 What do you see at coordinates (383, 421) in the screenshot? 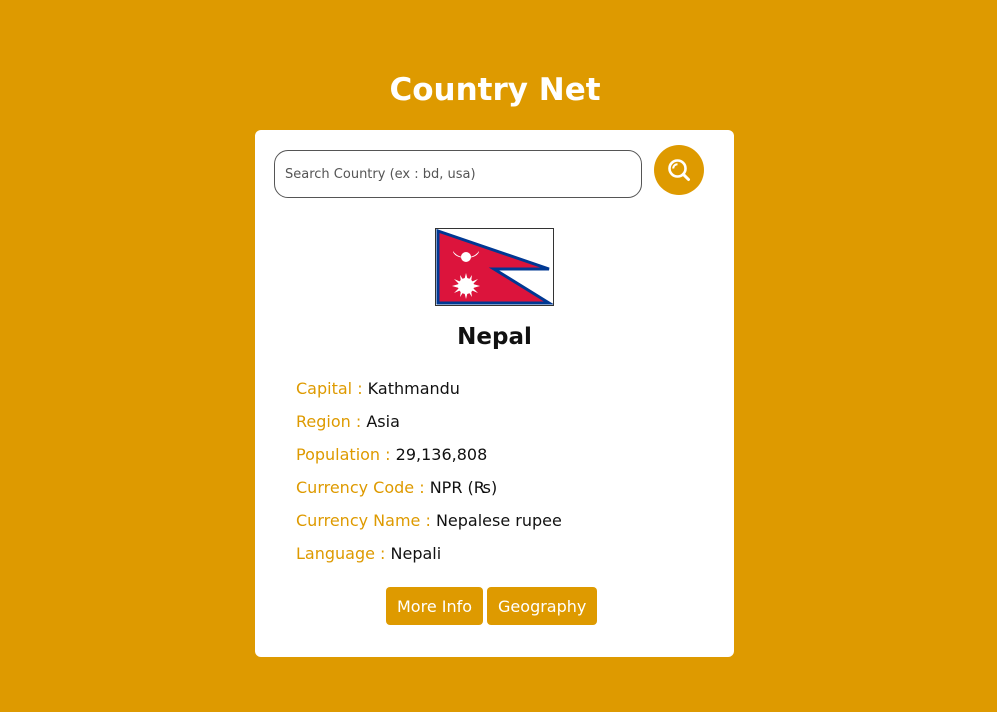
I see `detail-value: Asia` at bounding box center [383, 421].